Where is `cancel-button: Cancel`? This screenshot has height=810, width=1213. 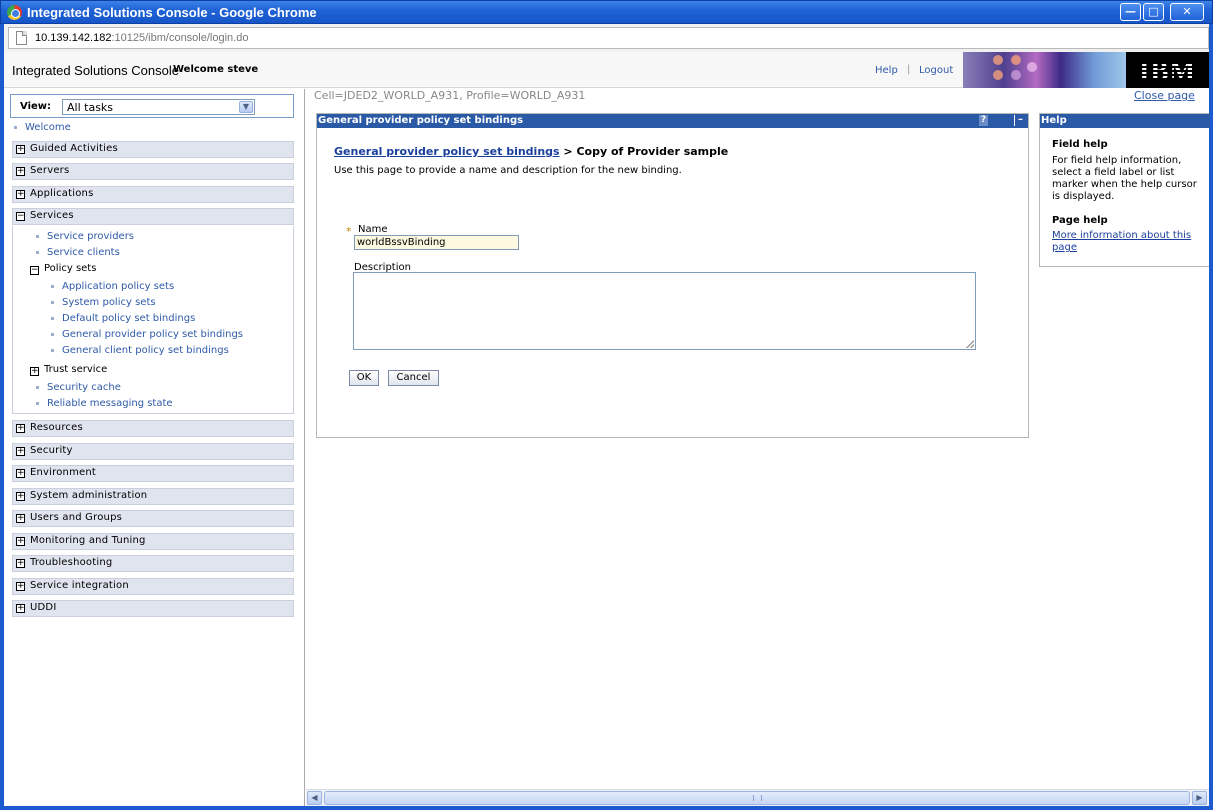 cancel-button: Cancel is located at coordinates (413, 378).